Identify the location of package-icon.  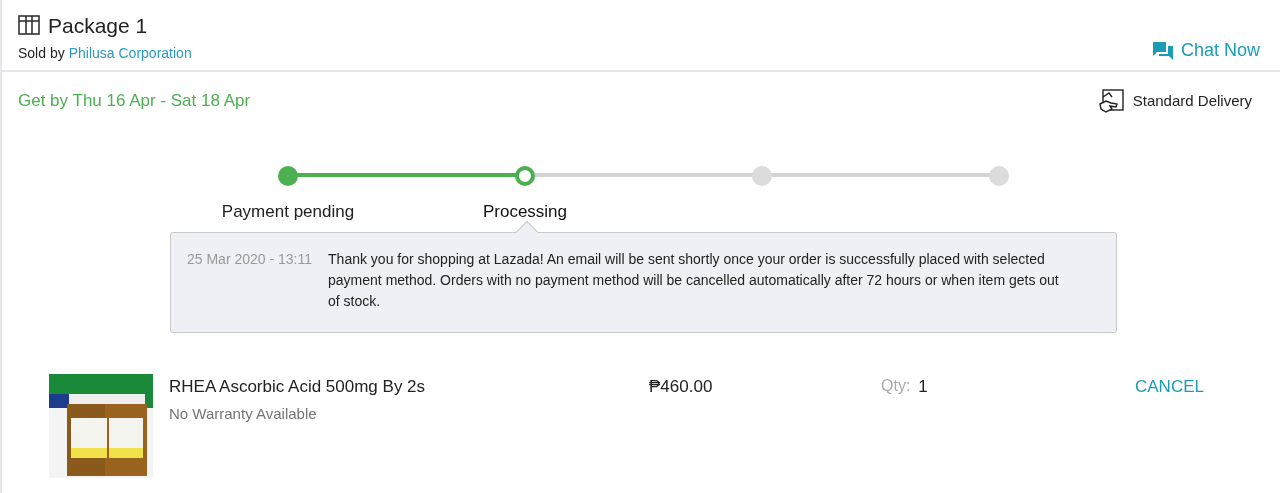
(29, 25).